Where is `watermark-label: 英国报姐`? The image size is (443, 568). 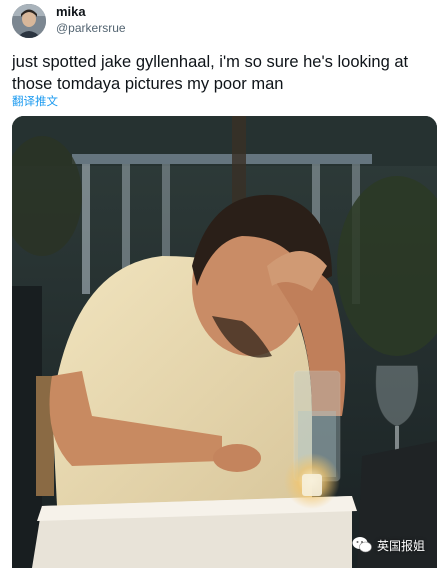 watermark-label: 英国报姐 is located at coordinates (401, 545).